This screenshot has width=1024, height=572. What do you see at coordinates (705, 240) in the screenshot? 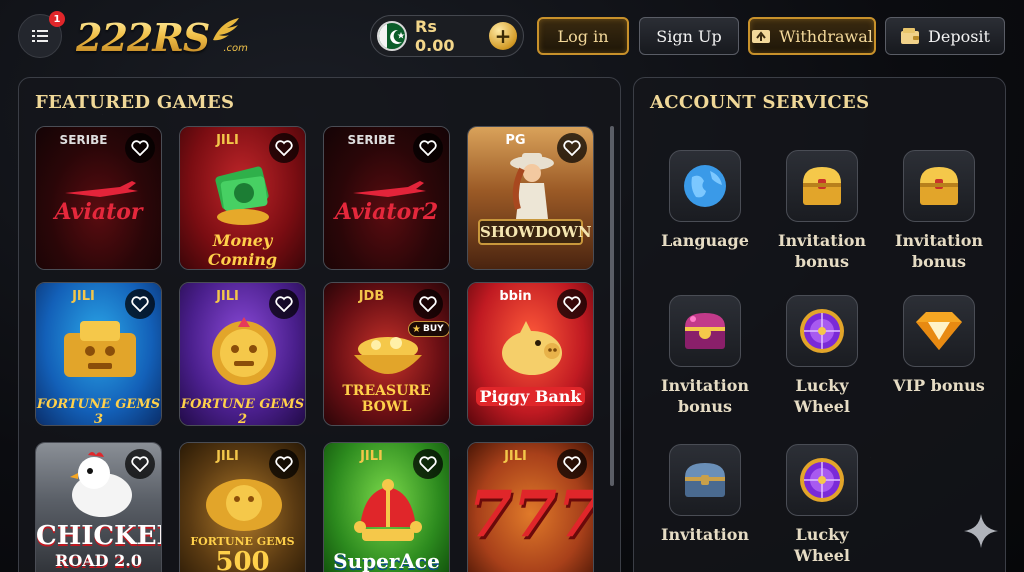
I see `service-label: Language` at bounding box center [705, 240].